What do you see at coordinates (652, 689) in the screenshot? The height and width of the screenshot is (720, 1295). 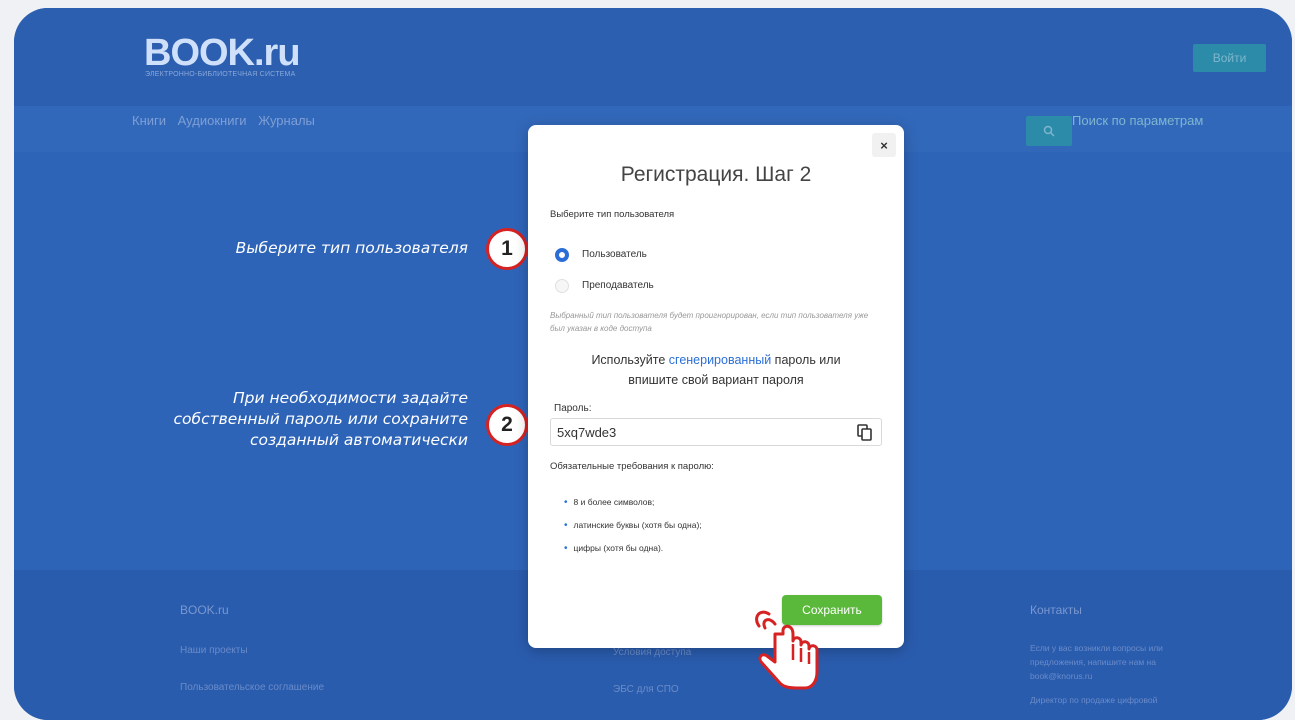 I see `footer-link-spo: ЭБС для СПО` at bounding box center [652, 689].